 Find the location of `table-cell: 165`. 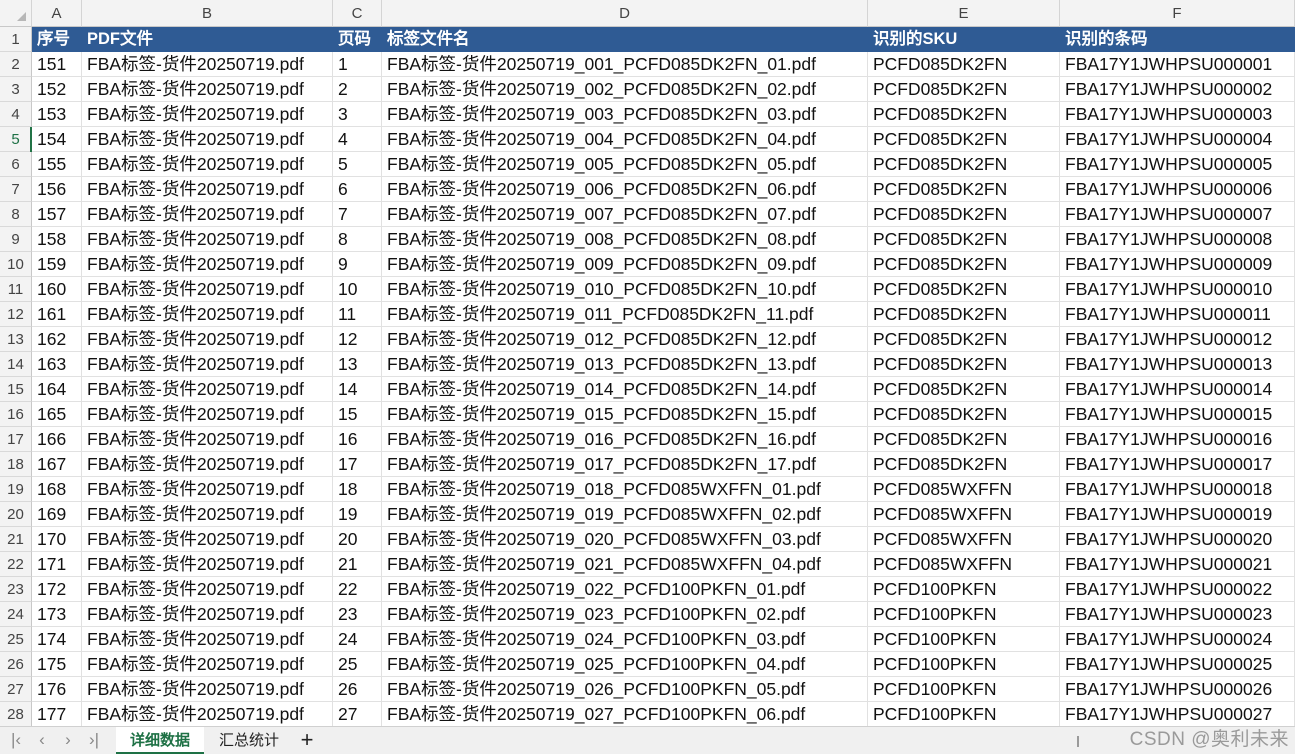

table-cell: 165 is located at coordinates (57, 414).